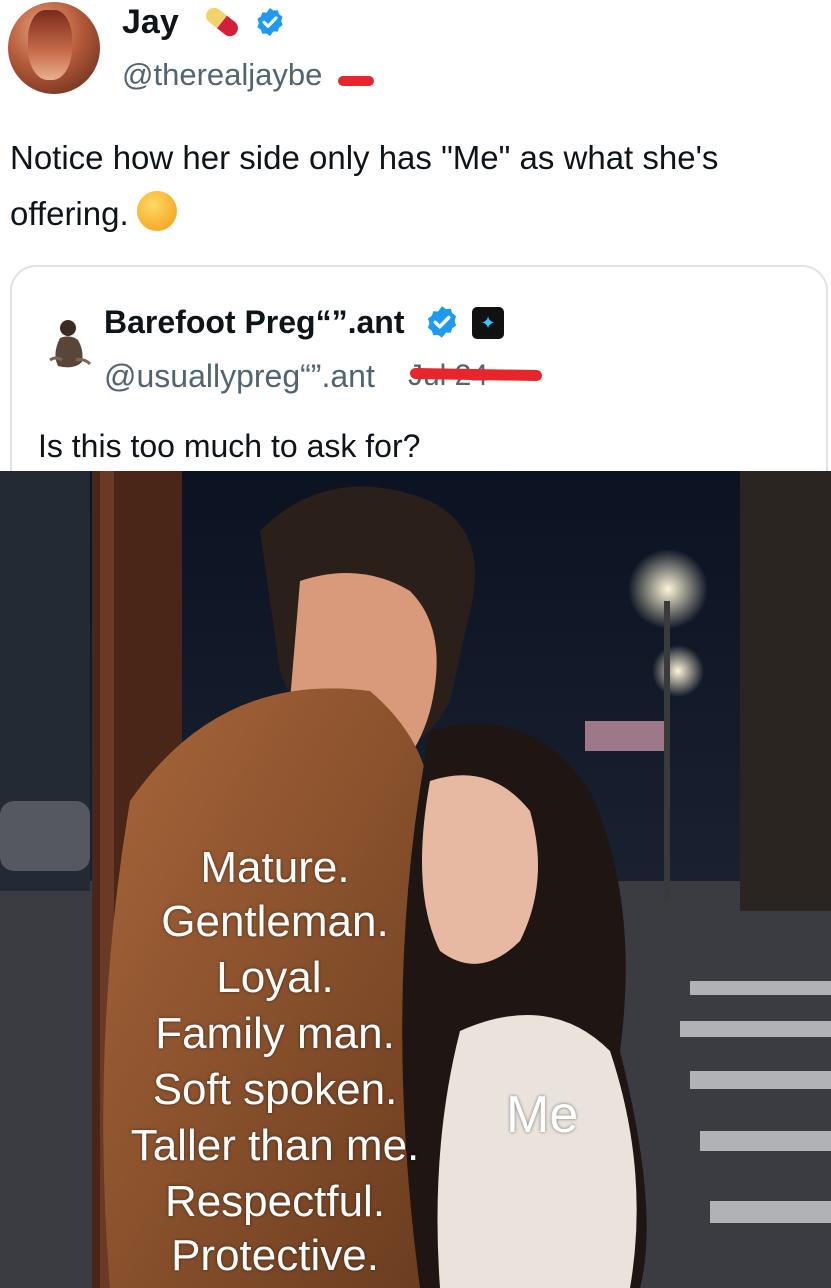  Describe the element at coordinates (488, 323) in the screenshot. I see `affiliate-badge-icon: ✦` at that location.